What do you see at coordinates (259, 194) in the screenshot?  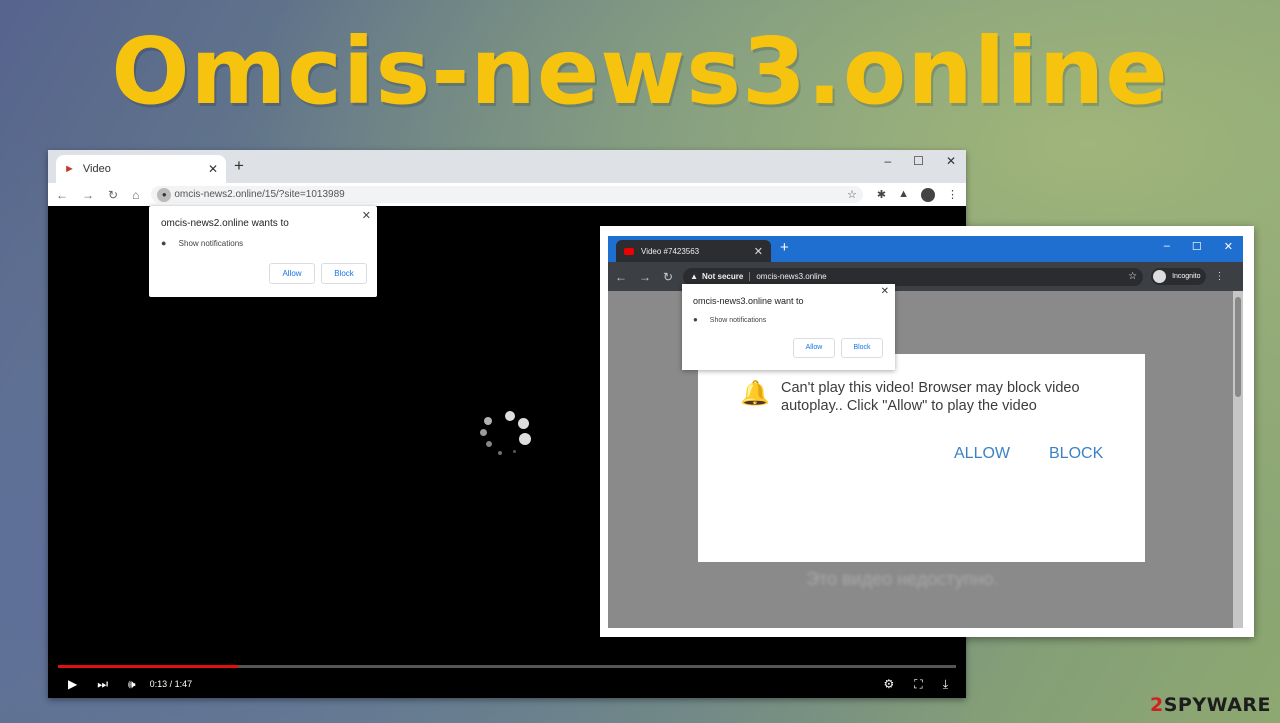 I see `url-text: omcis-news2.online/15/?site=1013989` at bounding box center [259, 194].